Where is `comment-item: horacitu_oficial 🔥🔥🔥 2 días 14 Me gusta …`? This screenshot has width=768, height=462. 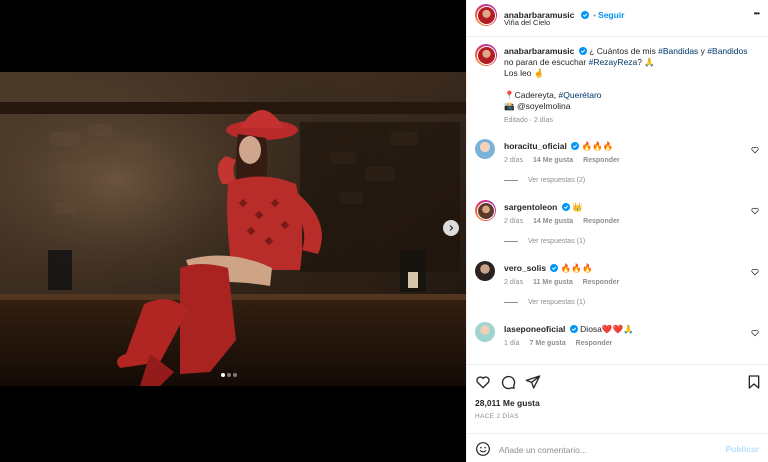
comment-item: horacitu_oficial 🔥🔥🔥 2 días 14 Me gusta … is located at coordinates (620, 169).